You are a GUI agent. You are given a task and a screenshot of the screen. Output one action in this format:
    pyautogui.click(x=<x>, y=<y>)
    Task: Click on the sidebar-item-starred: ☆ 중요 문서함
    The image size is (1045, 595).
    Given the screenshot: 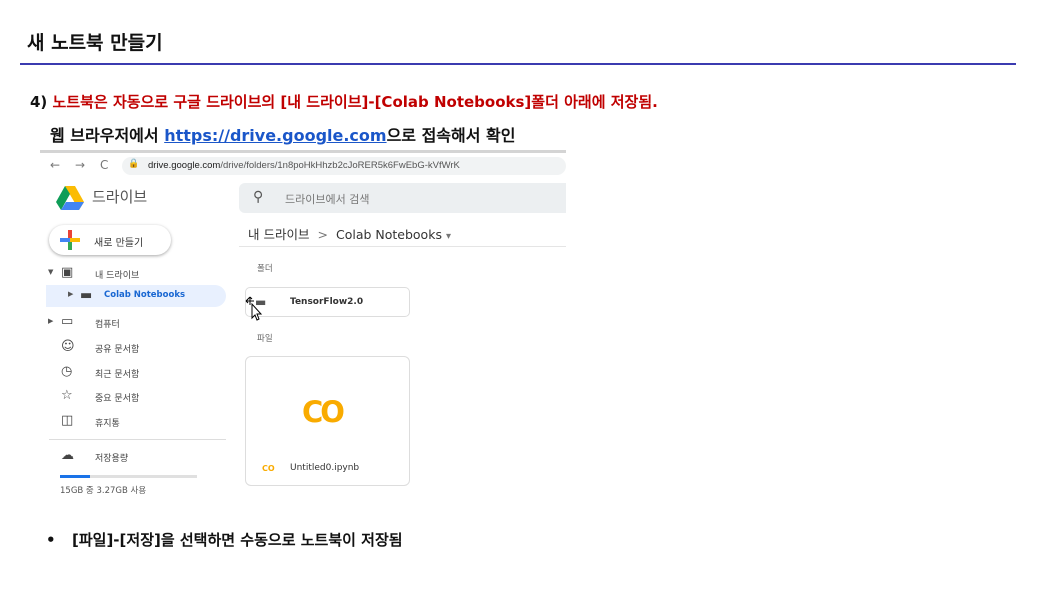 What is the action you would take?
    pyautogui.click(x=133, y=397)
    